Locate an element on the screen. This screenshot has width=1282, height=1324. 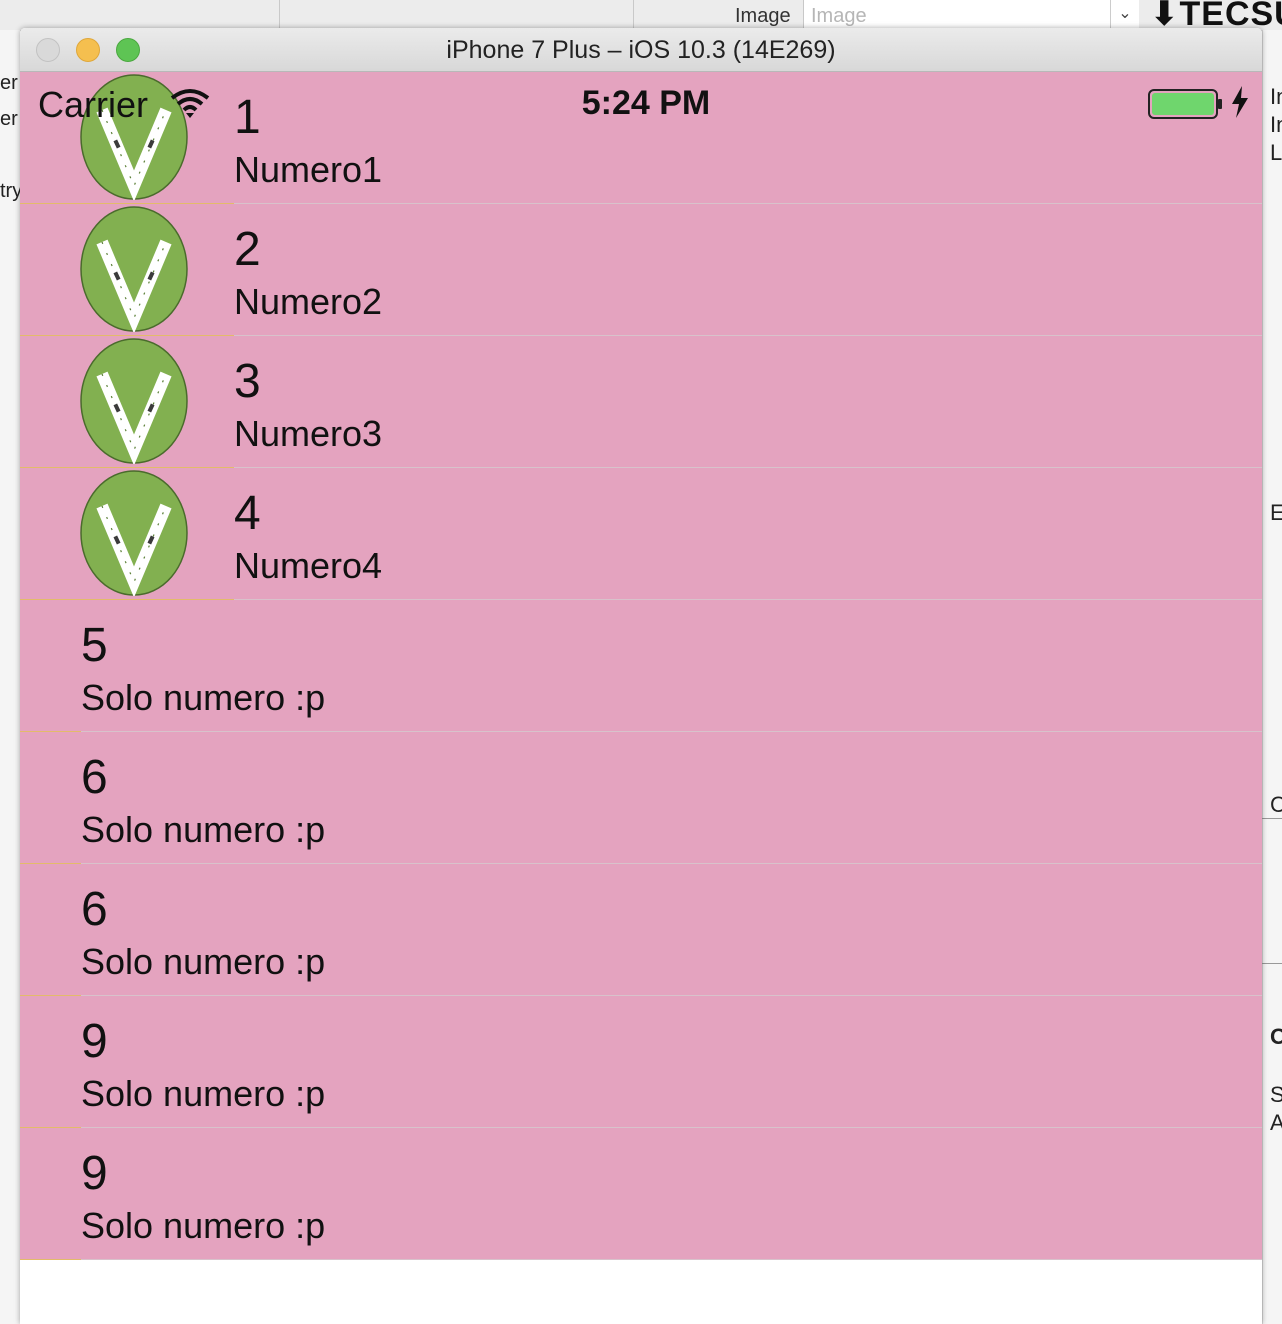
row-number-label: 4 is located at coordinates (247, 513).